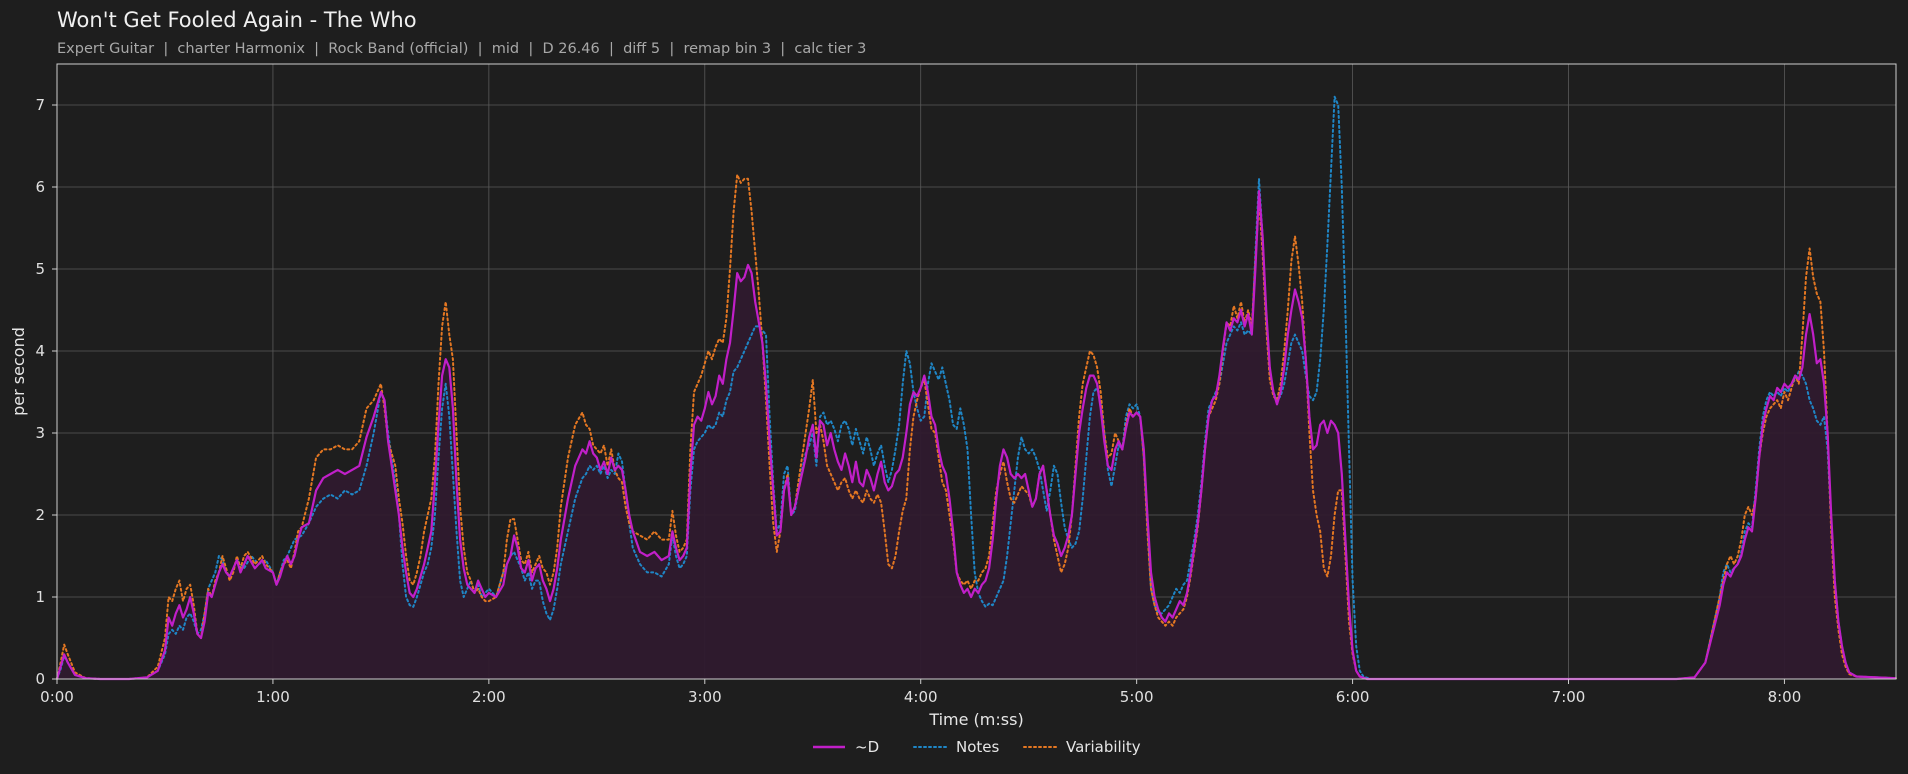 The image size is (1908, 774). What do you see at coordinates (705, 697) in the screenshot?
I see `x-tick-label: 3:00` at bounding box center [705, 697].